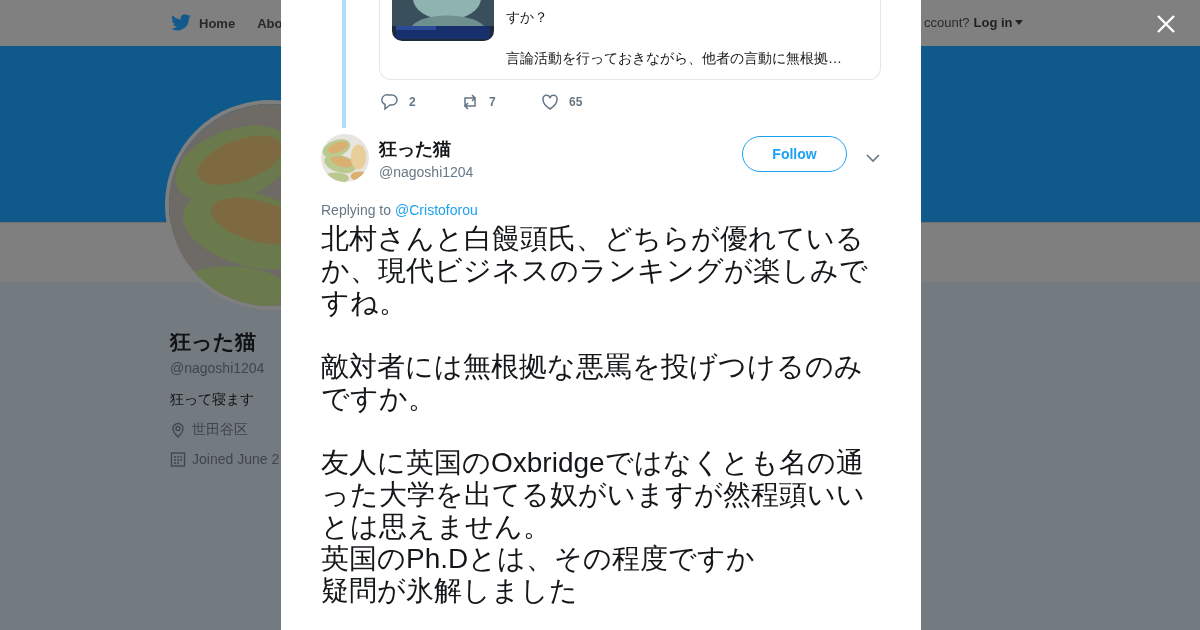  Describe the element at coordinates (492, 102) in the screenshot. I see `retweet-count: 7` at that location.